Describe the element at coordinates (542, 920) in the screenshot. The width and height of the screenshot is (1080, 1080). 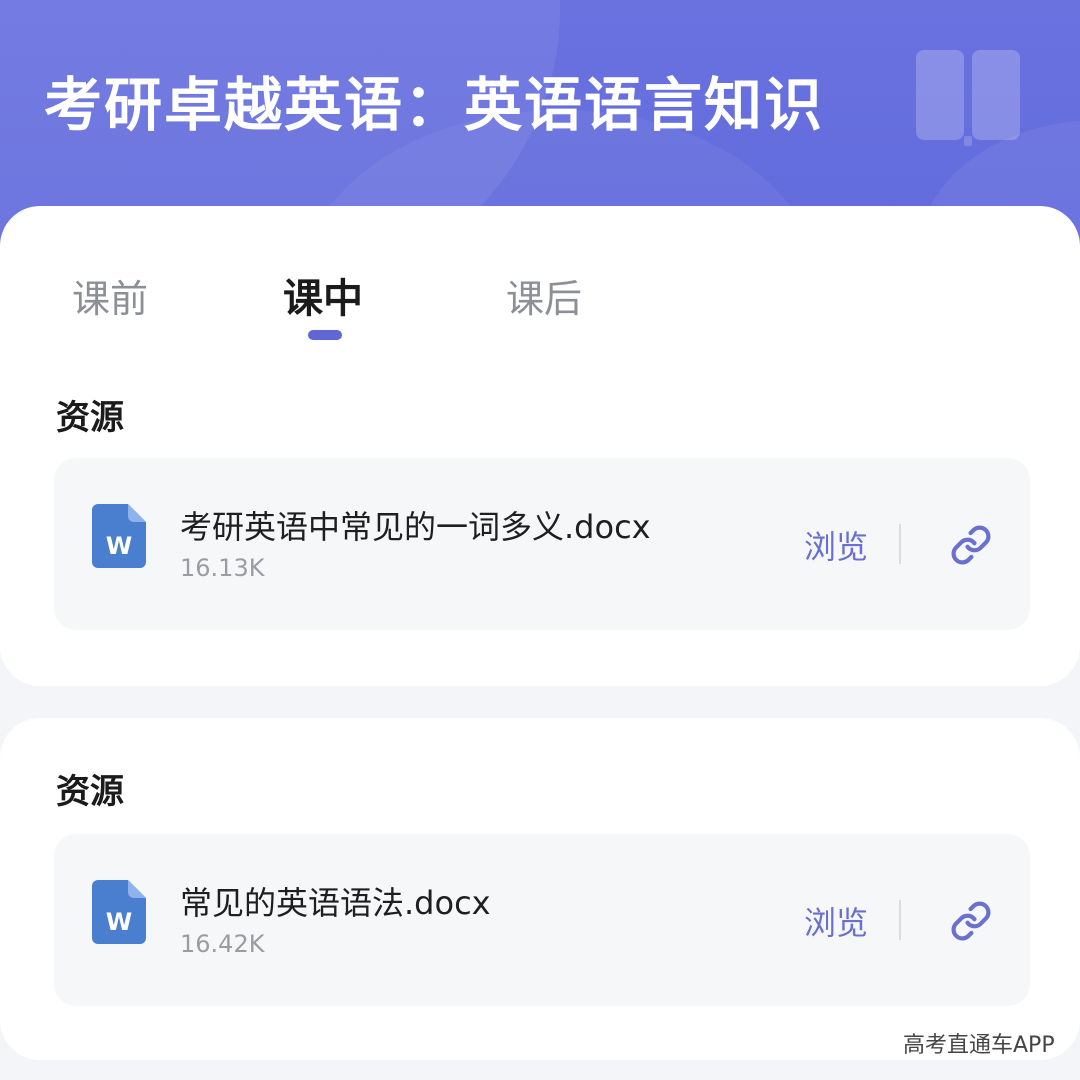
I see `resource-file-item: W 常见的英语语法.docx 16.42K 浏览` at that location.